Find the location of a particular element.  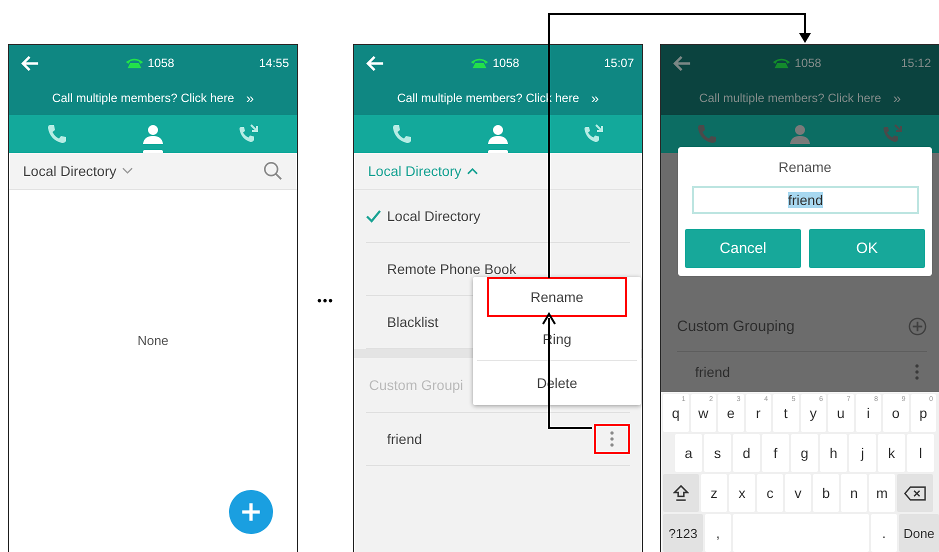

directory-dropdown: Local Directory is located at coordinates (69, 171).